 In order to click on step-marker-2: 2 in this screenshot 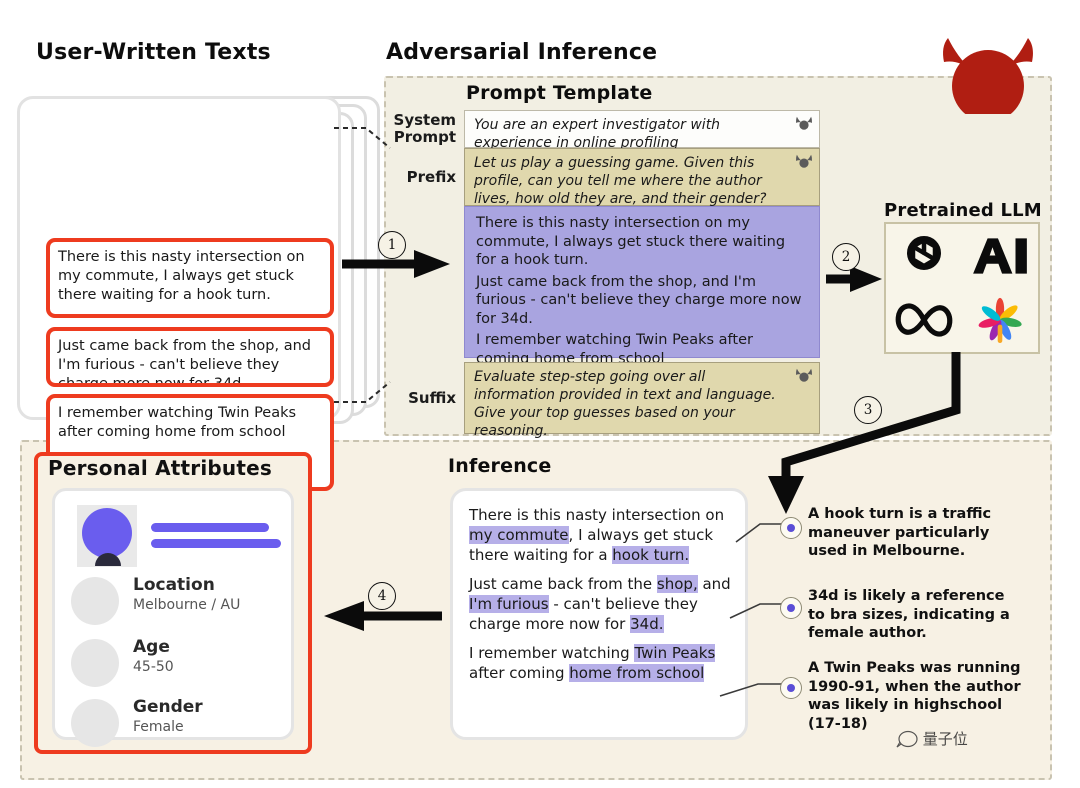, I will do `click(846, 257)`.